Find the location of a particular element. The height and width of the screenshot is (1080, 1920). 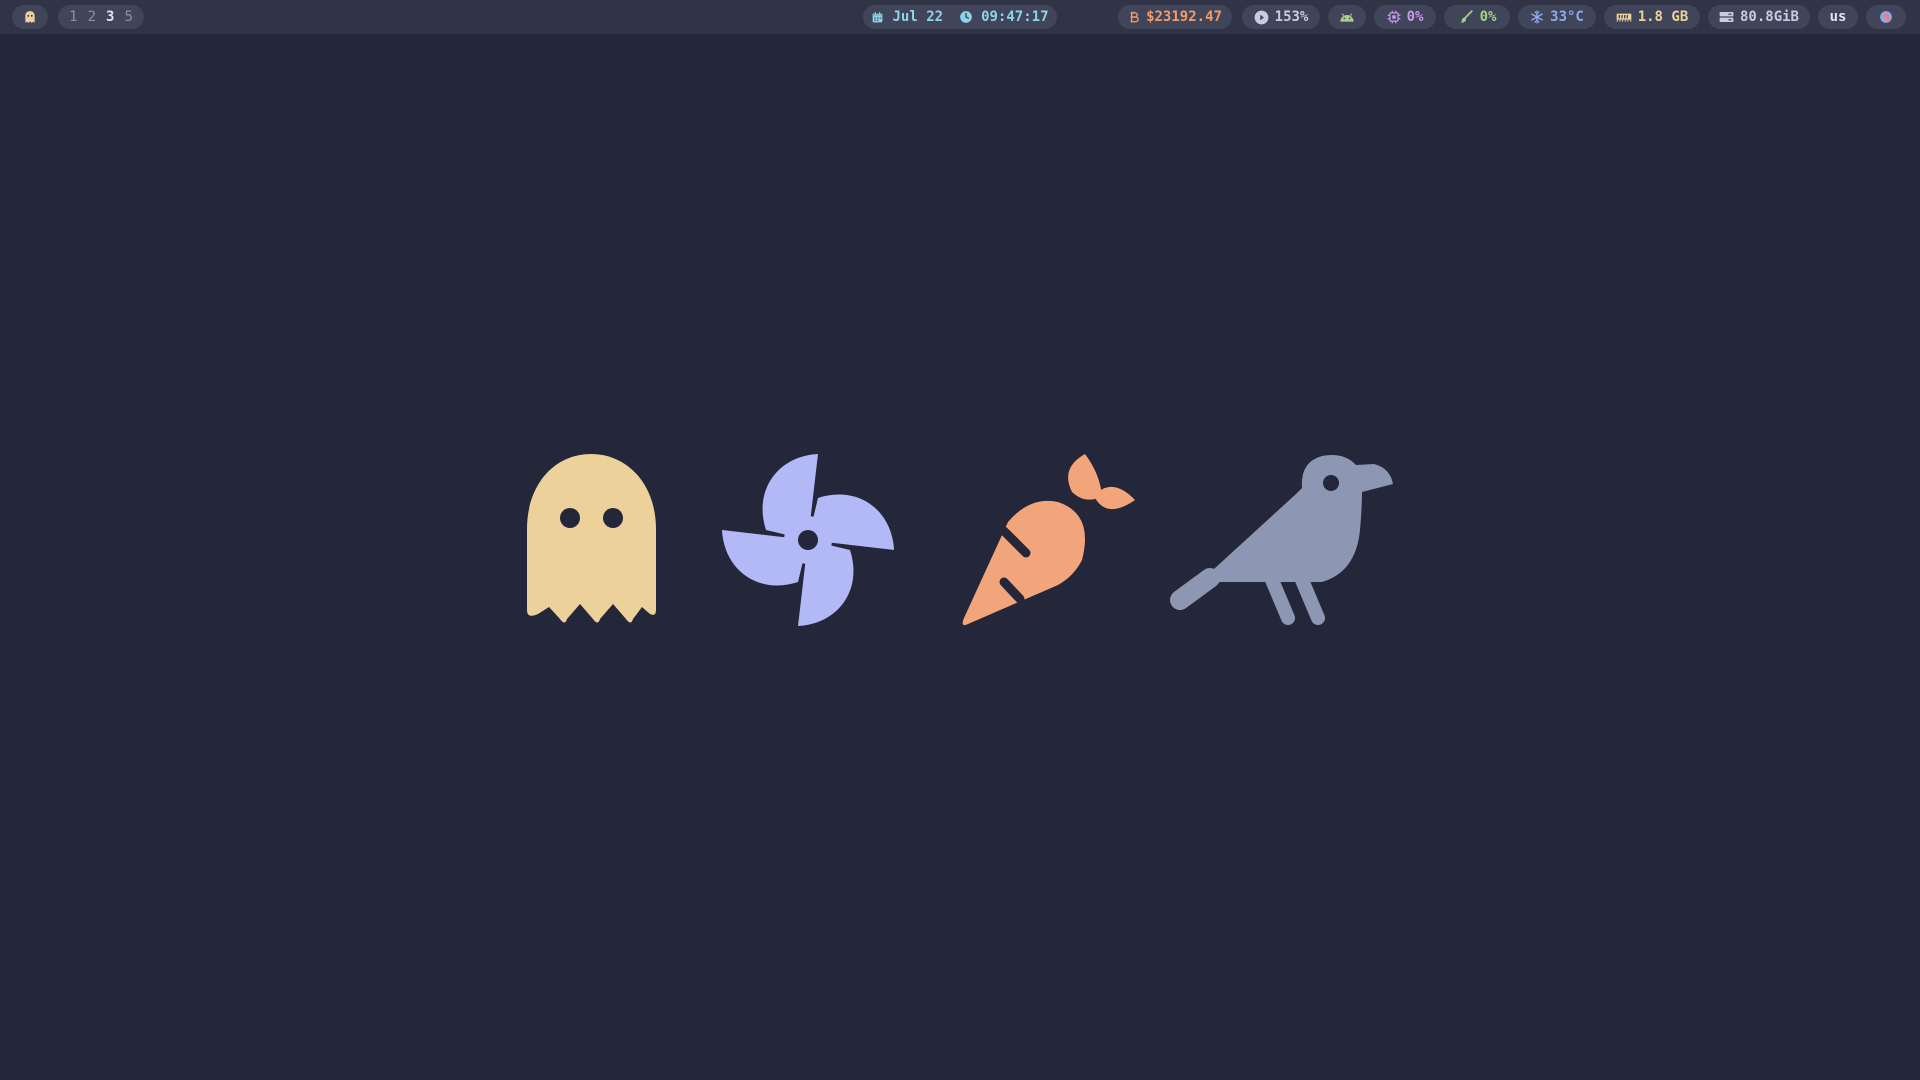

crow-icon is located at coordinates (1281, 540).